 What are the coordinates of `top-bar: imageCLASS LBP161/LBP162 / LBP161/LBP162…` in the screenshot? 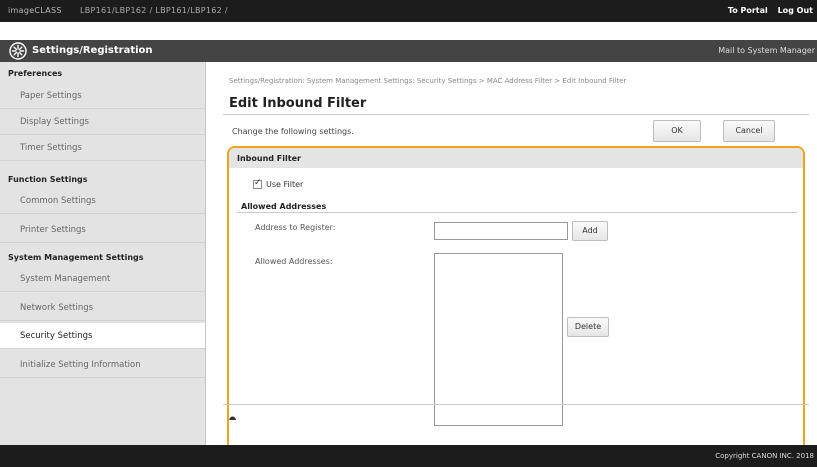 It's located at (408, 11).